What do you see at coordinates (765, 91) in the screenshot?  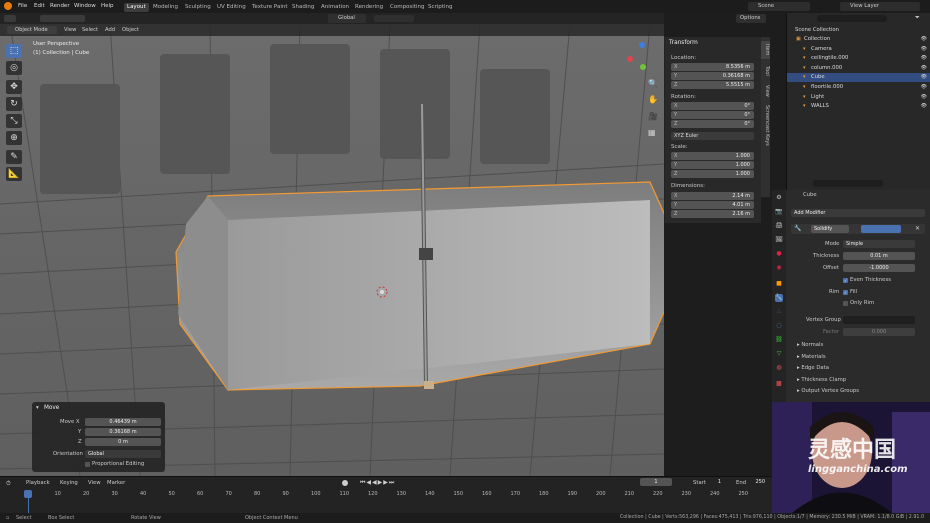 I see `tab-view: View` at bounding box center [765, 91].